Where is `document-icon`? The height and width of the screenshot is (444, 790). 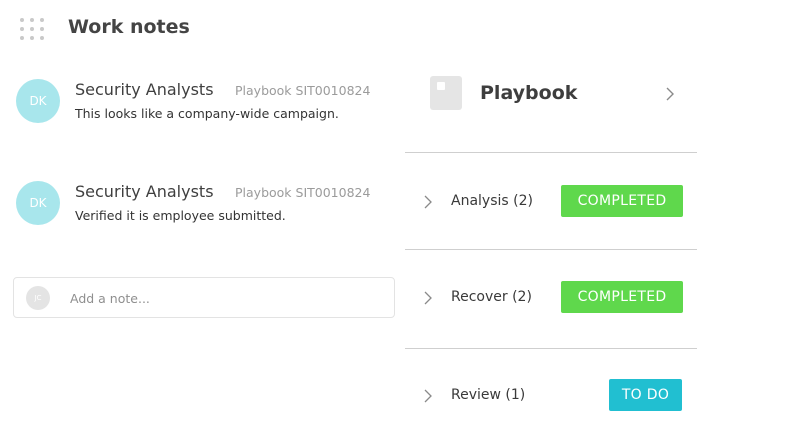 document-icon is located at coordinates (446, 93).